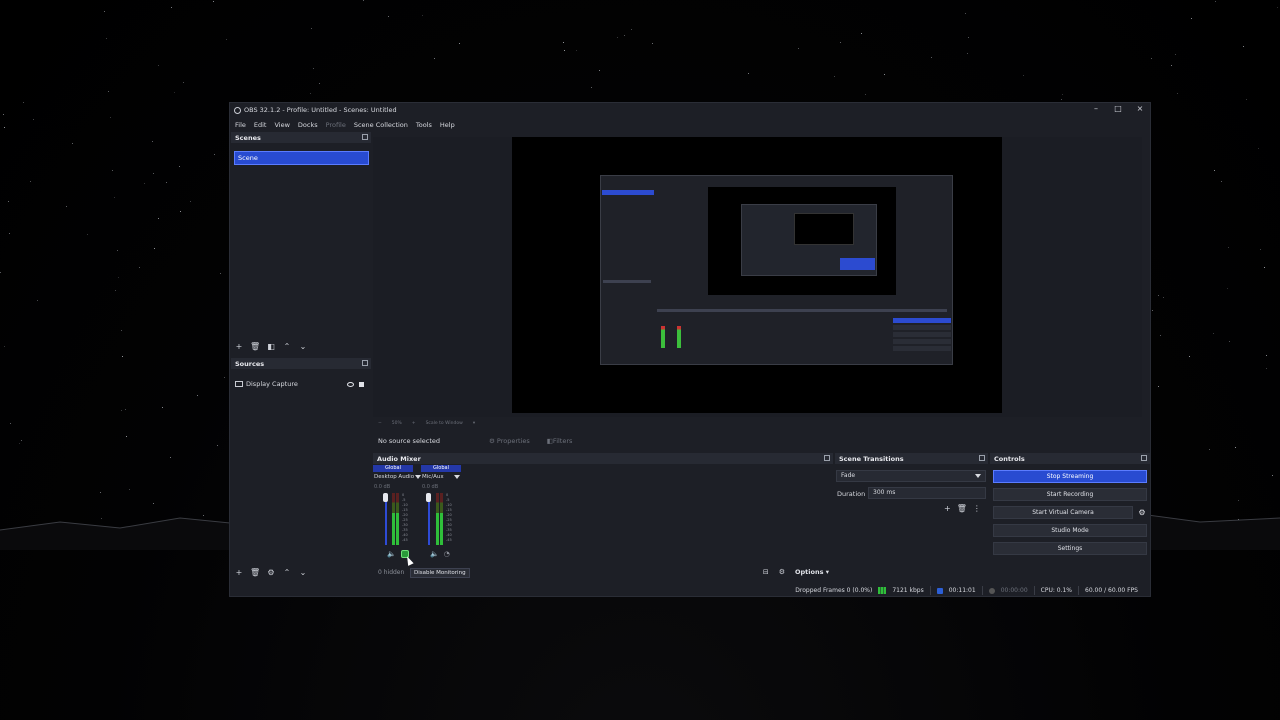  Describe the element at coordinates (457, 477) in the screenshot. I see `channel-menu-chevron-icon` at that location.